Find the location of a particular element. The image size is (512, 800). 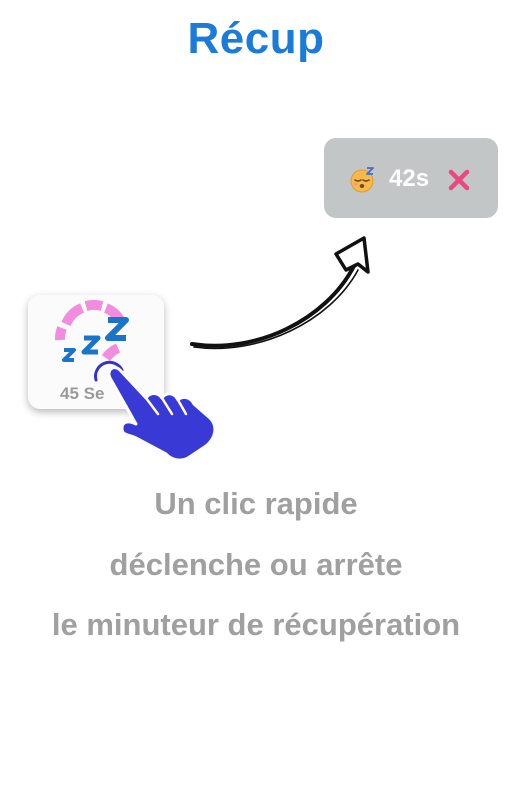

close-x-icon is located at coordinates (459, 180).